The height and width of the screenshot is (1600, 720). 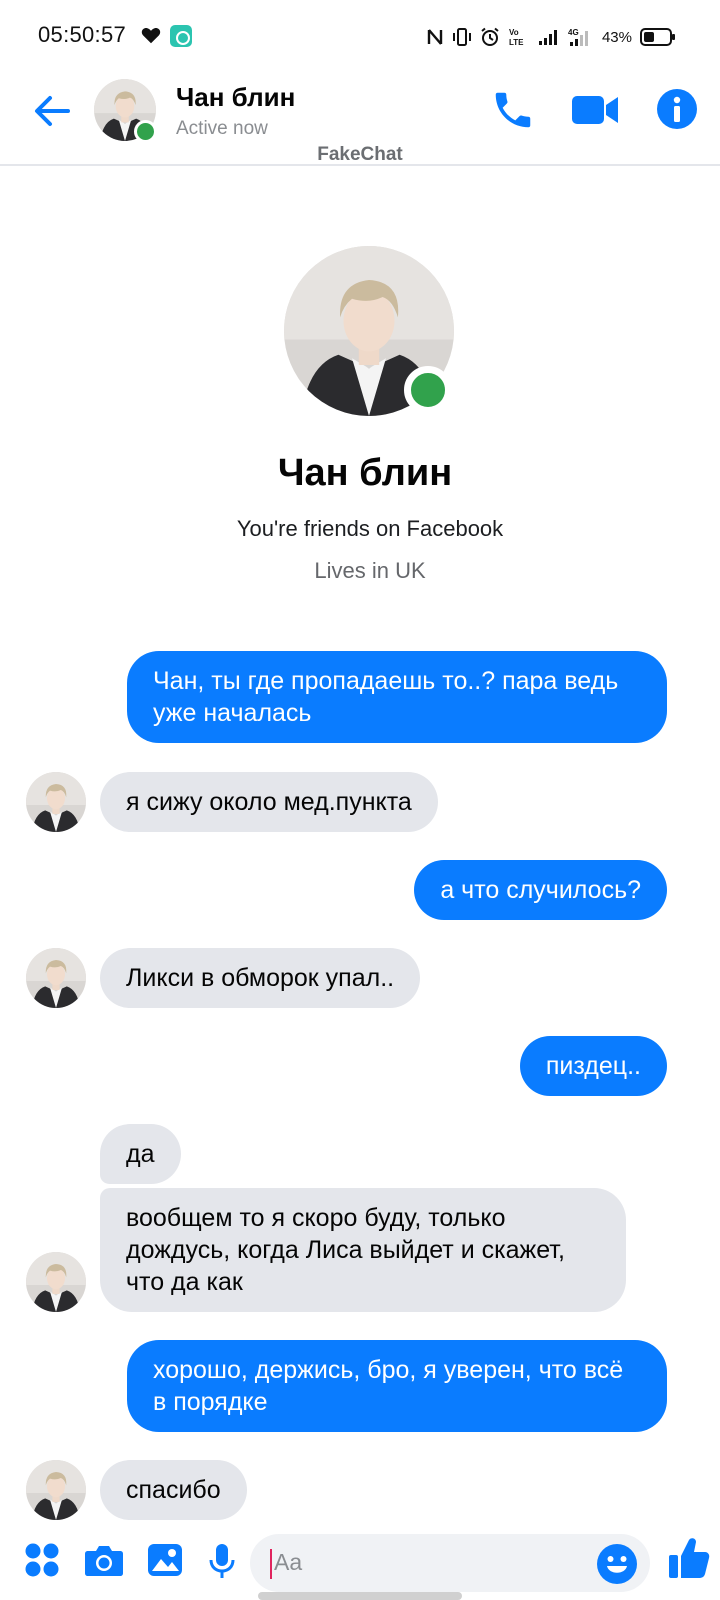 I want to click on svg-text: Vo, so click(x=514, y=32).